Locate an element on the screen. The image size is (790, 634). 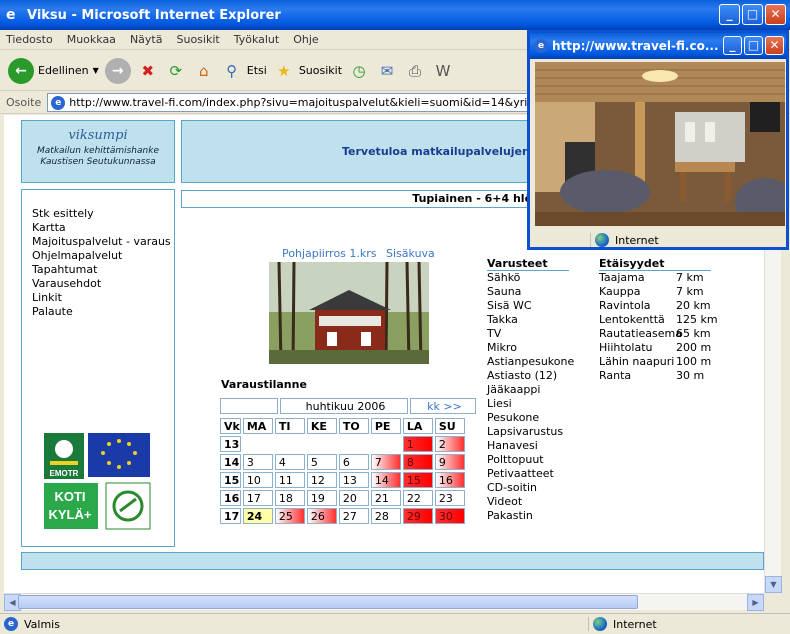
nav-stk-esittely: Stk esittely is located at coordinates (103, 214).